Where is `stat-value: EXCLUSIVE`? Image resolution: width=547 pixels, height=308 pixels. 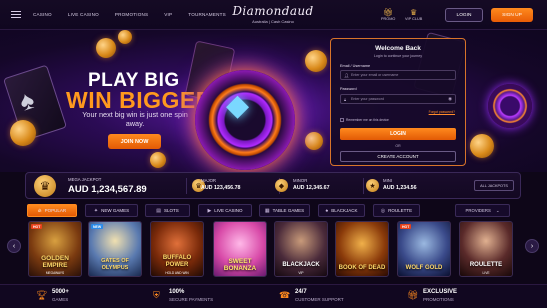
stat-value: EXCLUSIVE is located at coordinates (440, 292).